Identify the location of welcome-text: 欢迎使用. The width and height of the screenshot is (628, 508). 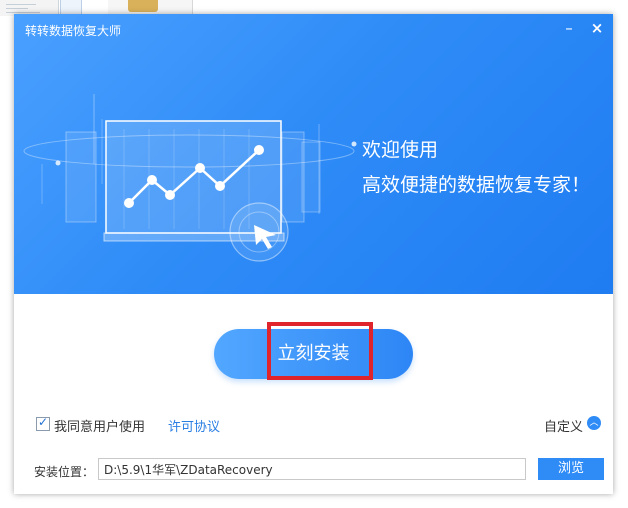
(400, 150).